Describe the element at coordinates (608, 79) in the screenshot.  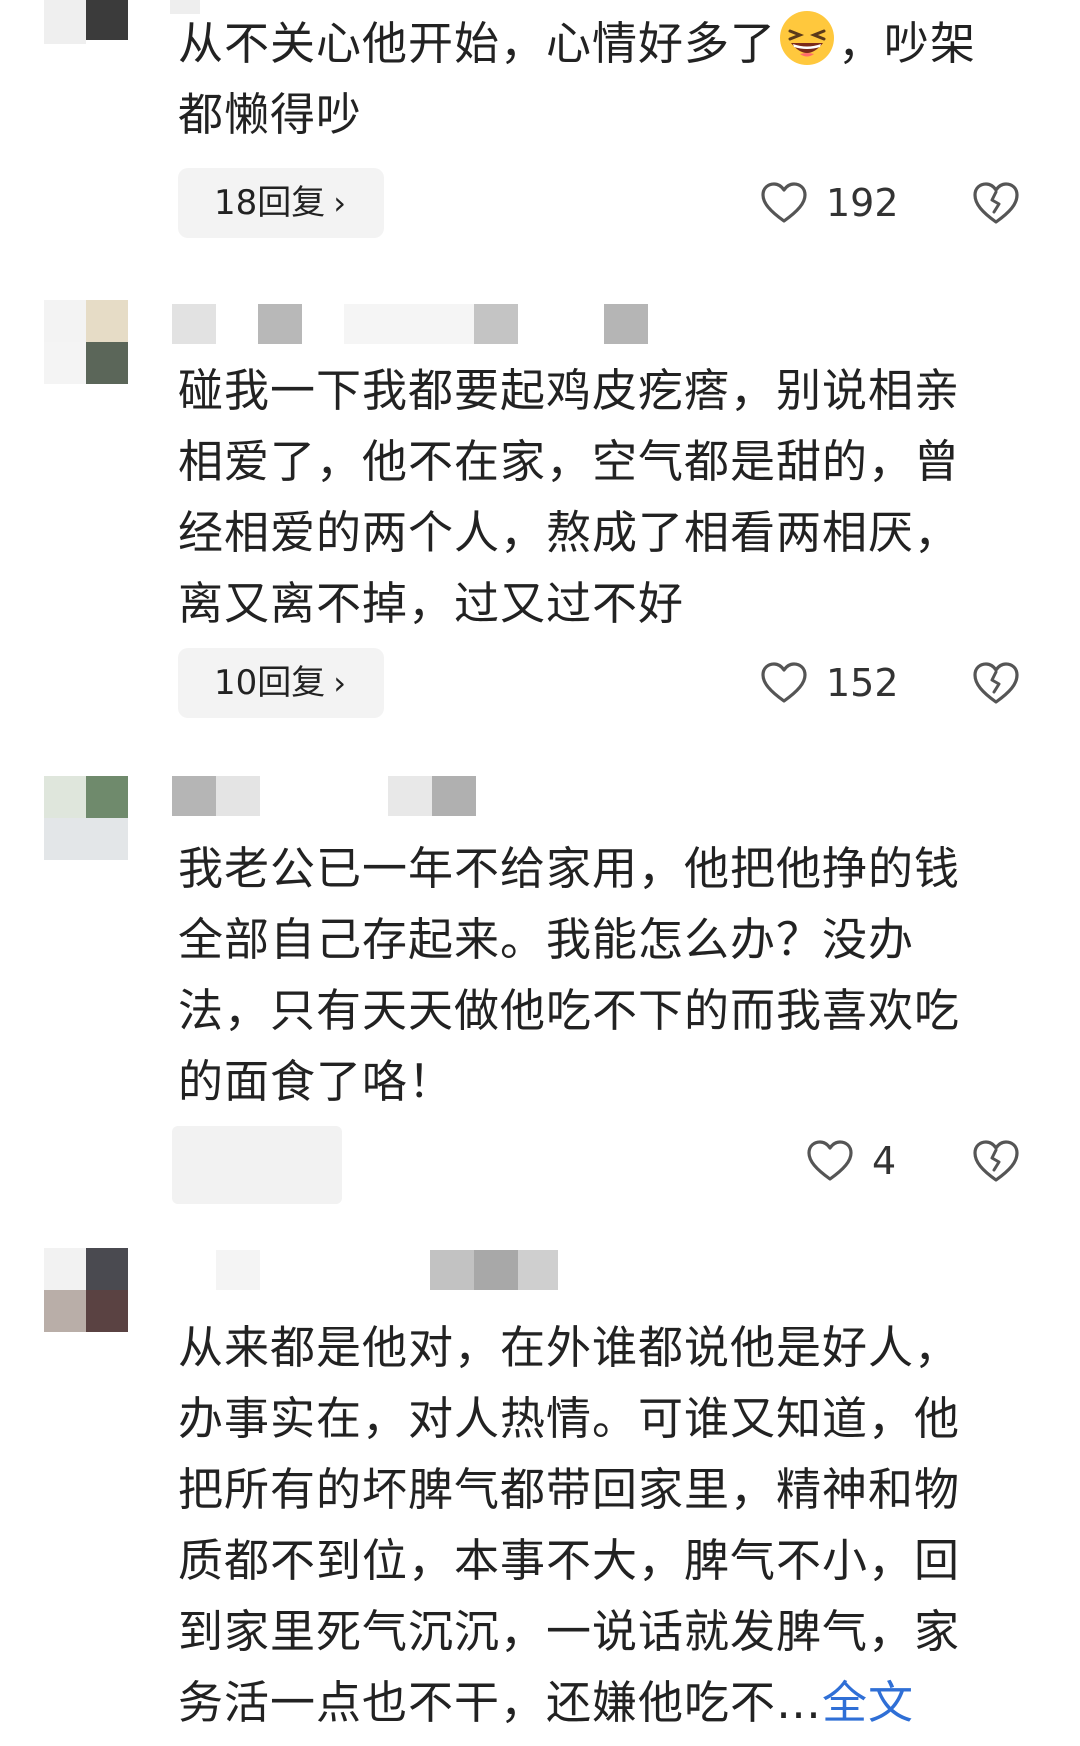
I see `comment-text: 从不关心他开始，心情好多了 ，吵架 都懒得吵` at that location.